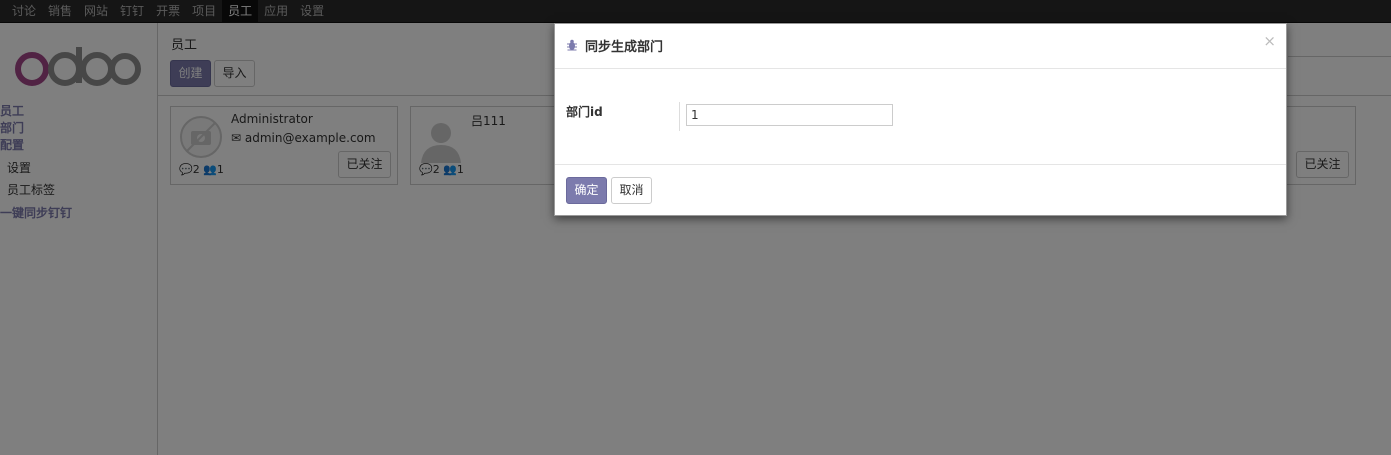  I want to click on department-id-label: 部门id, so click(584, 112).